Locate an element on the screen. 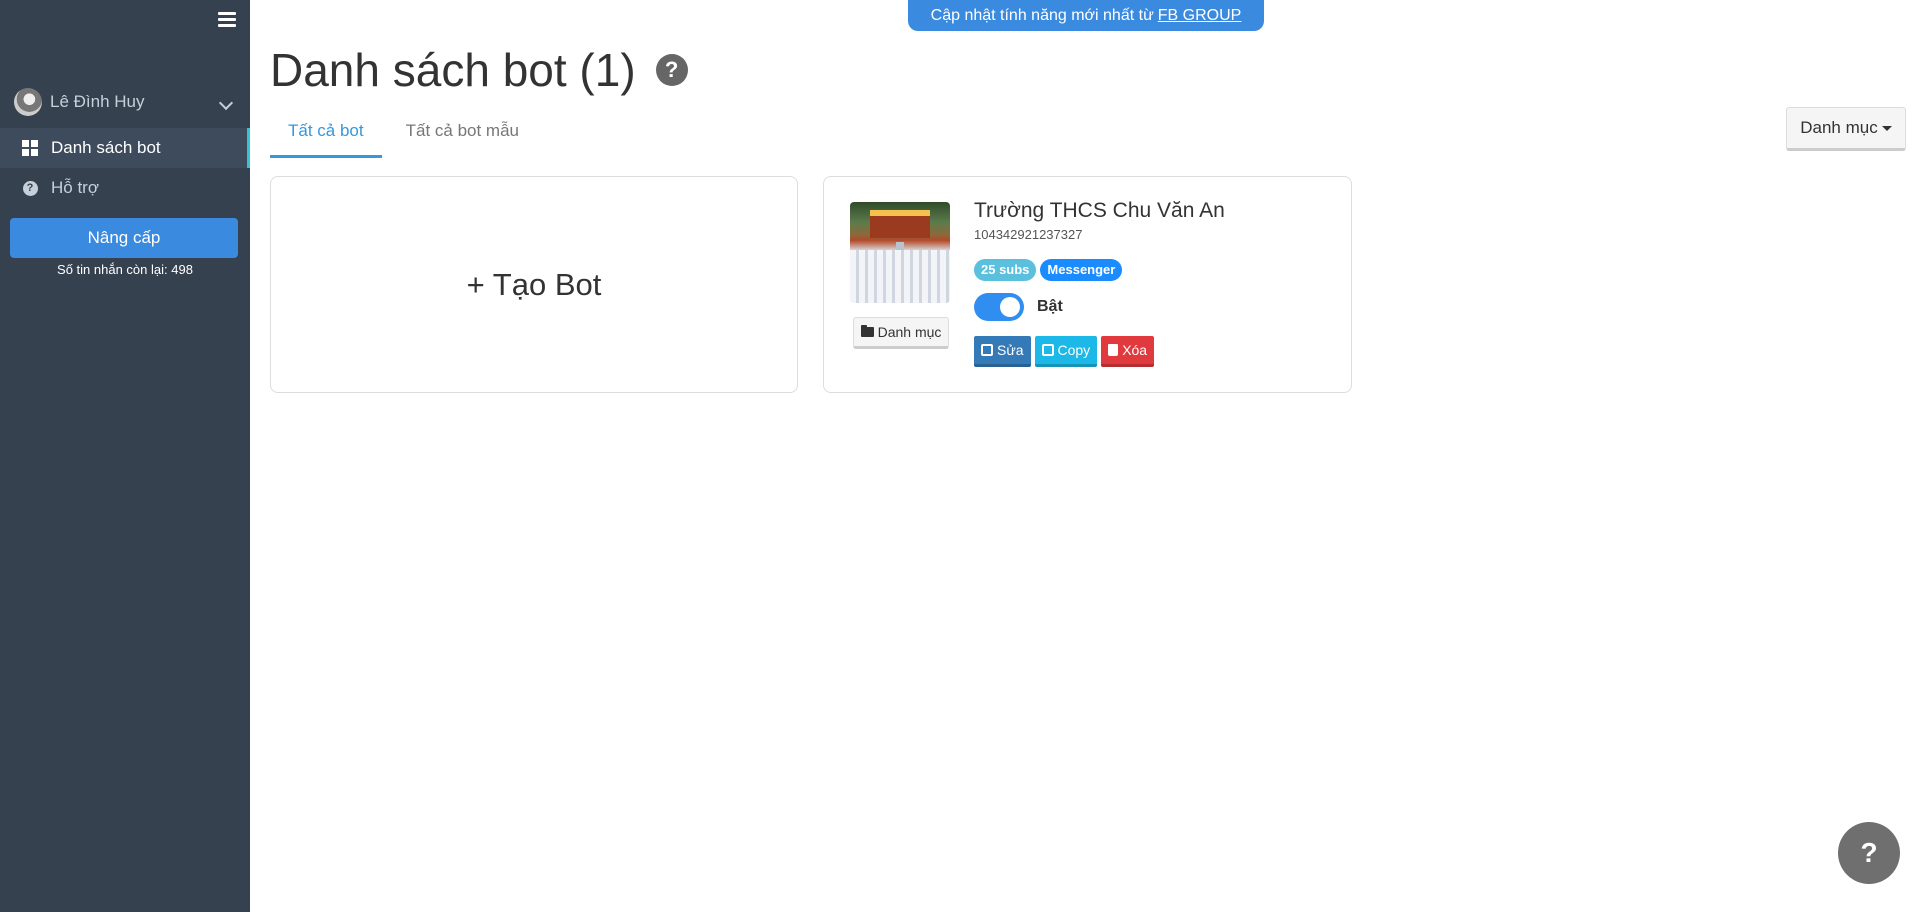  bot-badges: 25 subs Messenger is located at coordinates (1050, 270).